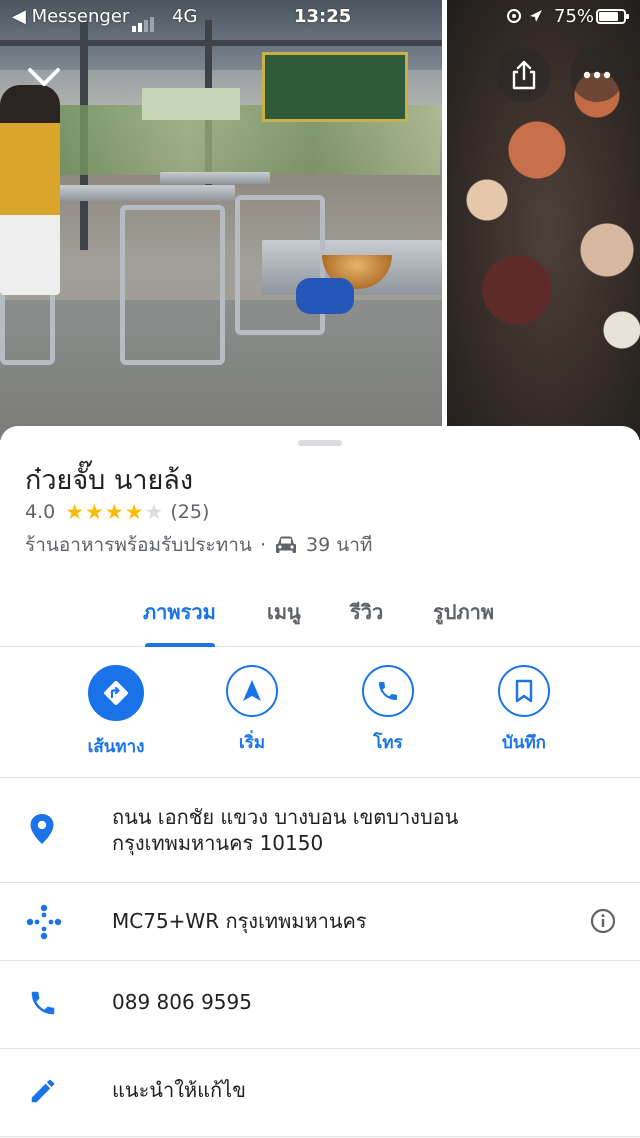 Image resolution: width=640 pixels, height=1138 pixels. I want to click on status-bar: ◀ Messenger 4G 13:25 75%, so click(320, 17).